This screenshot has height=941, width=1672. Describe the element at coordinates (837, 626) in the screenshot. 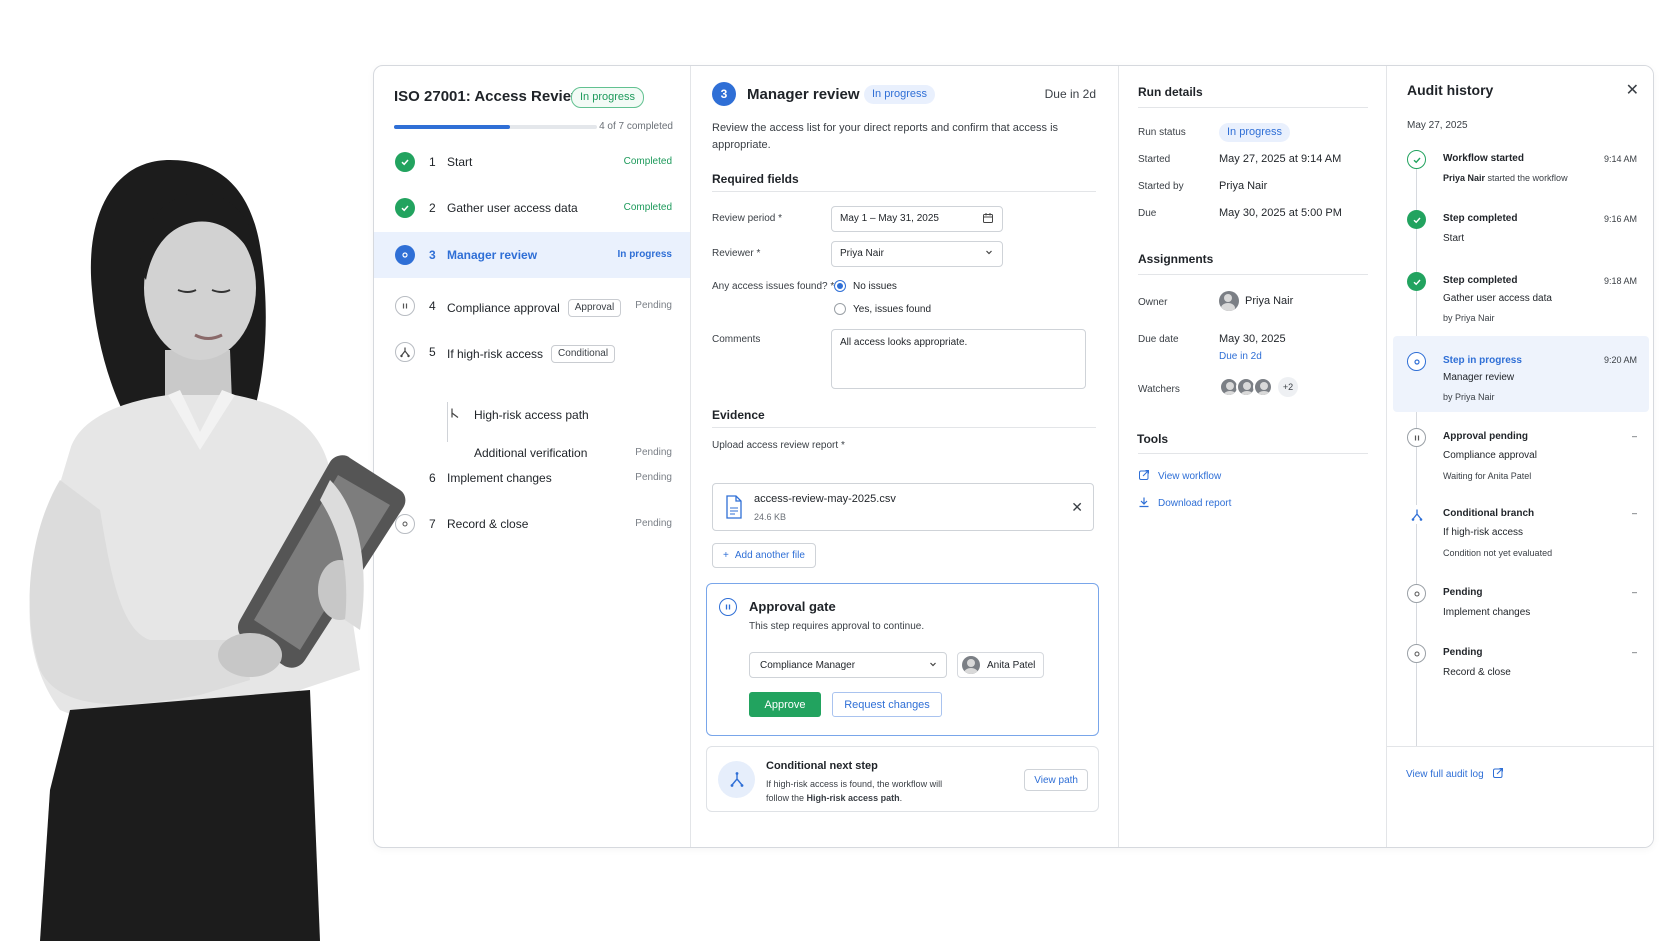

I see `approval-gate-description: This step requires approval to continue.` at that location.